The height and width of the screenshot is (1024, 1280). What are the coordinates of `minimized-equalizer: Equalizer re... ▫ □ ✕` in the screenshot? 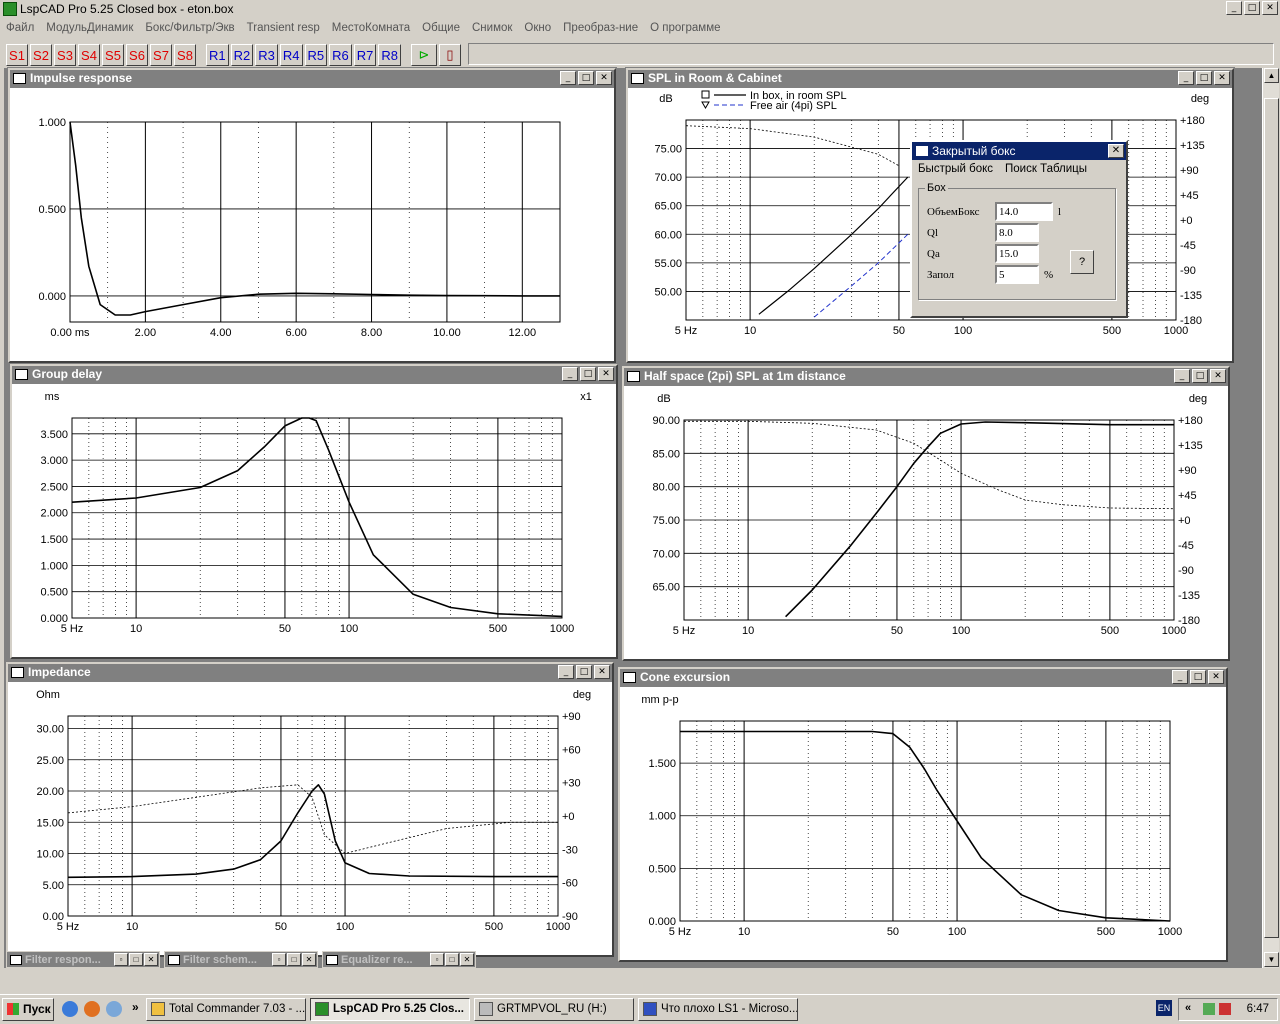 It's located at (399, 959).